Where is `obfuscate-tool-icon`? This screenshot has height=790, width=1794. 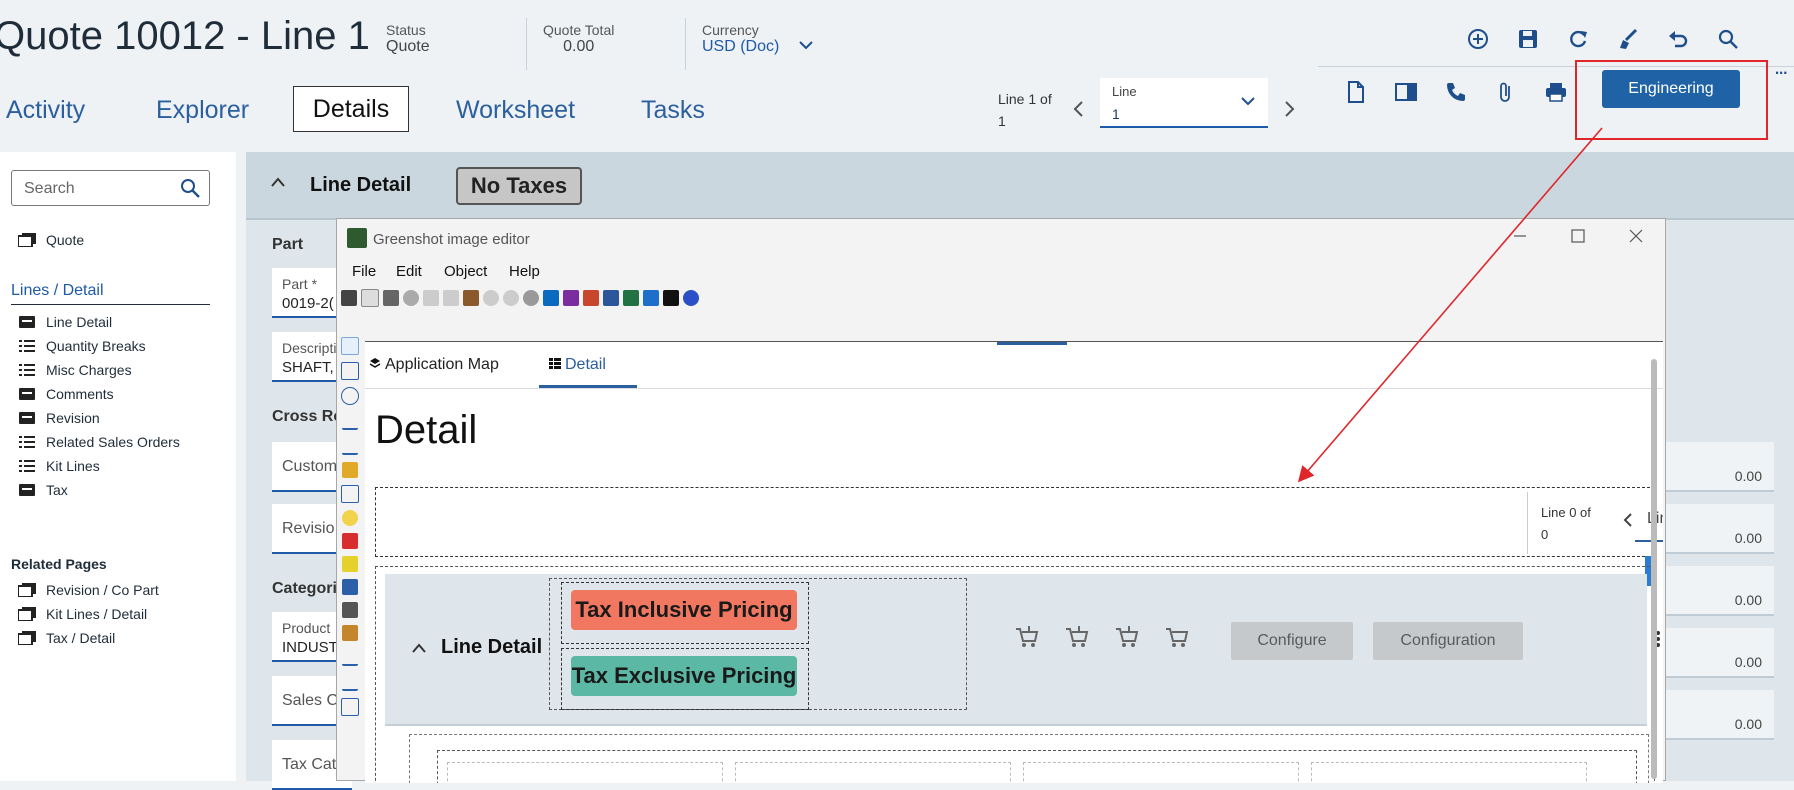
obfuscate-tool-icon is located at coordinates (350, 587).